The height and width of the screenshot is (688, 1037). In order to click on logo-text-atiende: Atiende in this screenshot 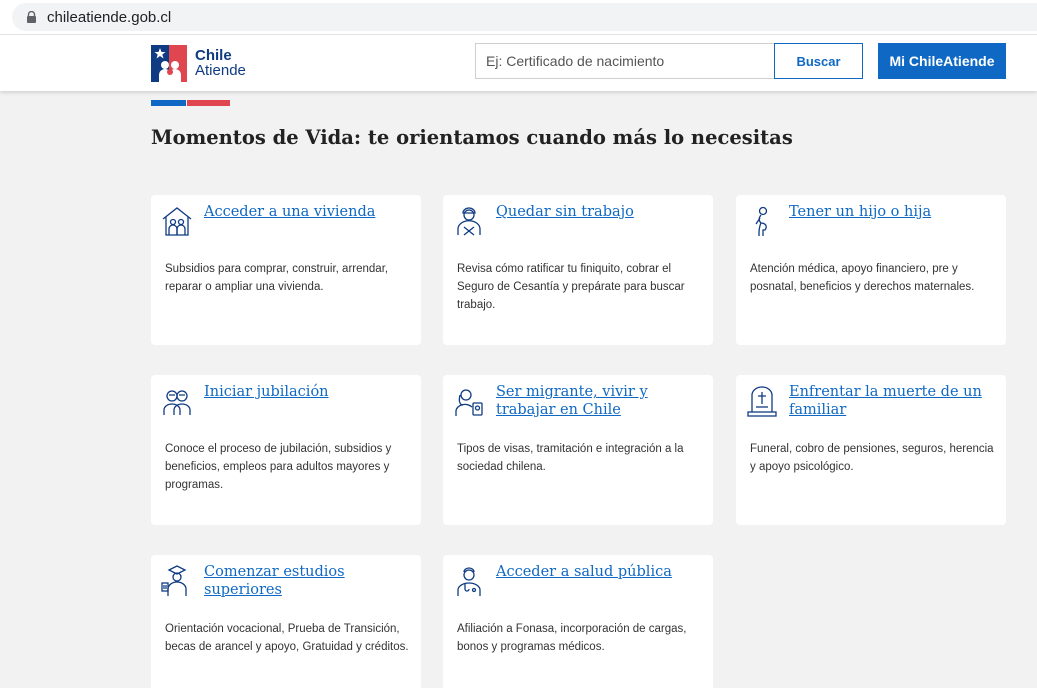, I will do `click(220, 70)`.